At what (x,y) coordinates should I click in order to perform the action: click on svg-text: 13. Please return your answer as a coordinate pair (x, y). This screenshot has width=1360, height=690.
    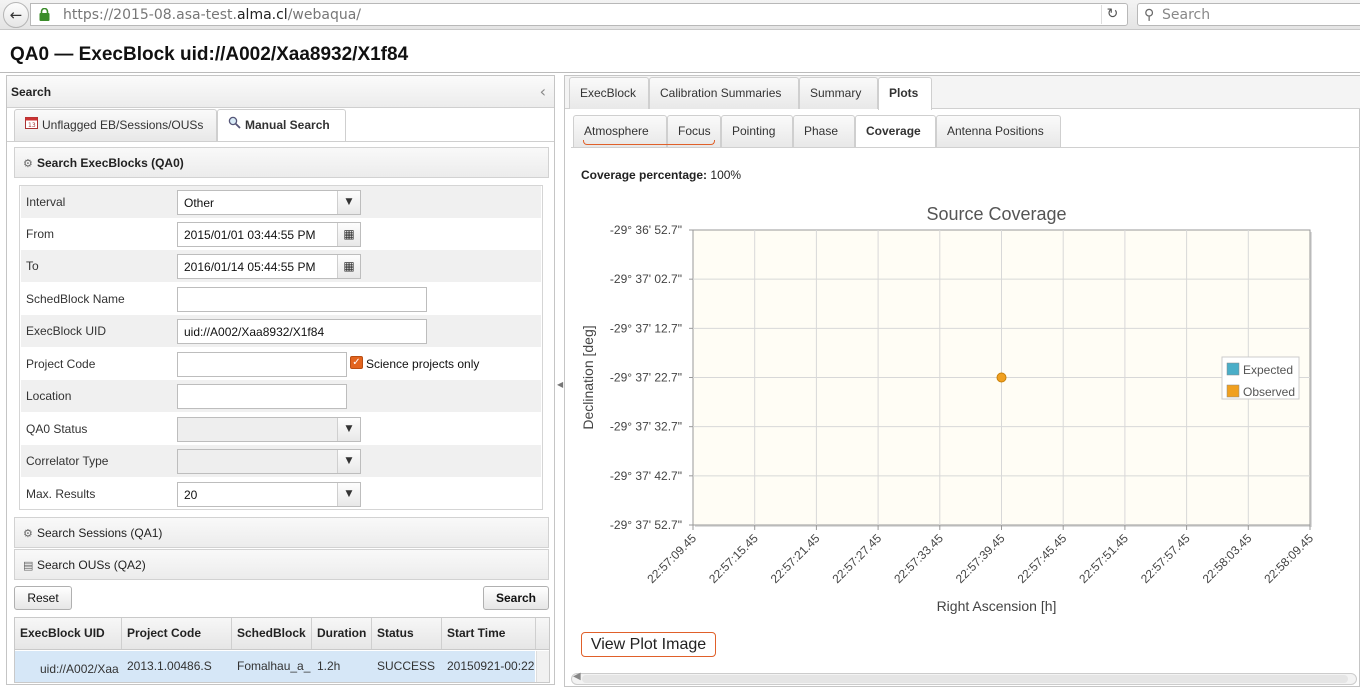
    Looking at the image, I should click on (32, 125).